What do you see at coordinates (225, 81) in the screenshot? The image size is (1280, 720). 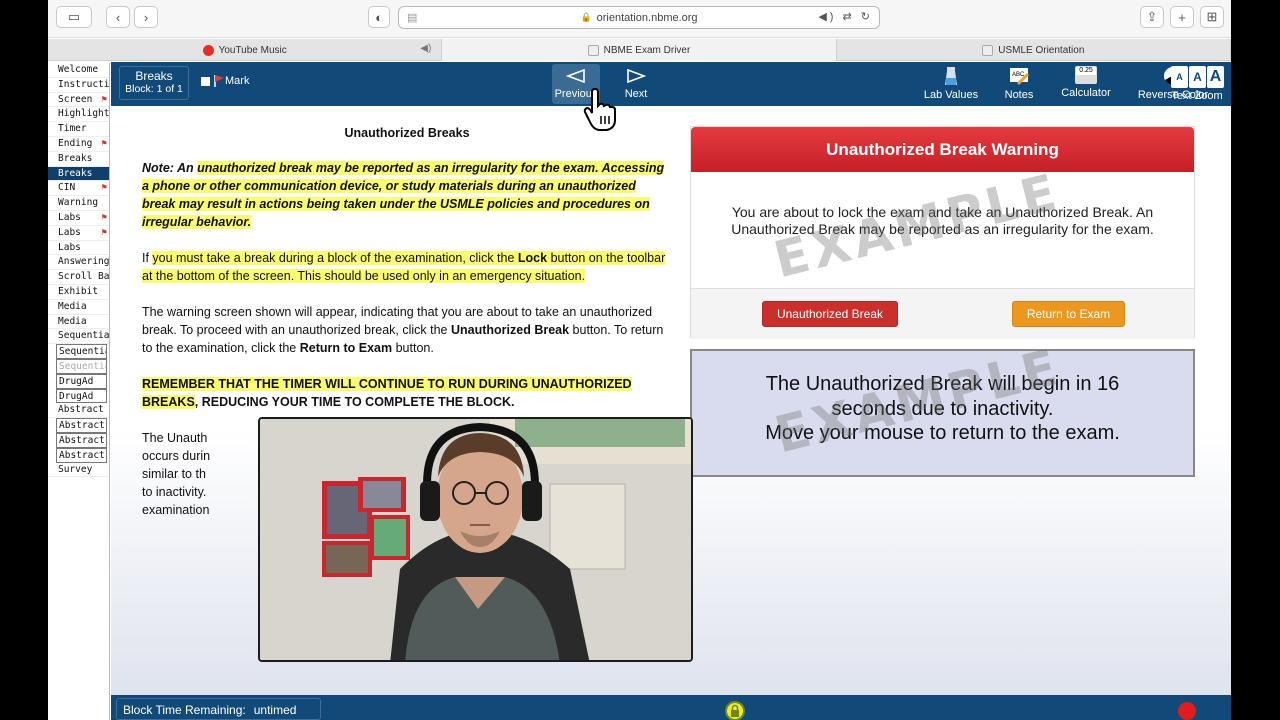 I see `mark-button: Mark` at bounding box center [225, 81].